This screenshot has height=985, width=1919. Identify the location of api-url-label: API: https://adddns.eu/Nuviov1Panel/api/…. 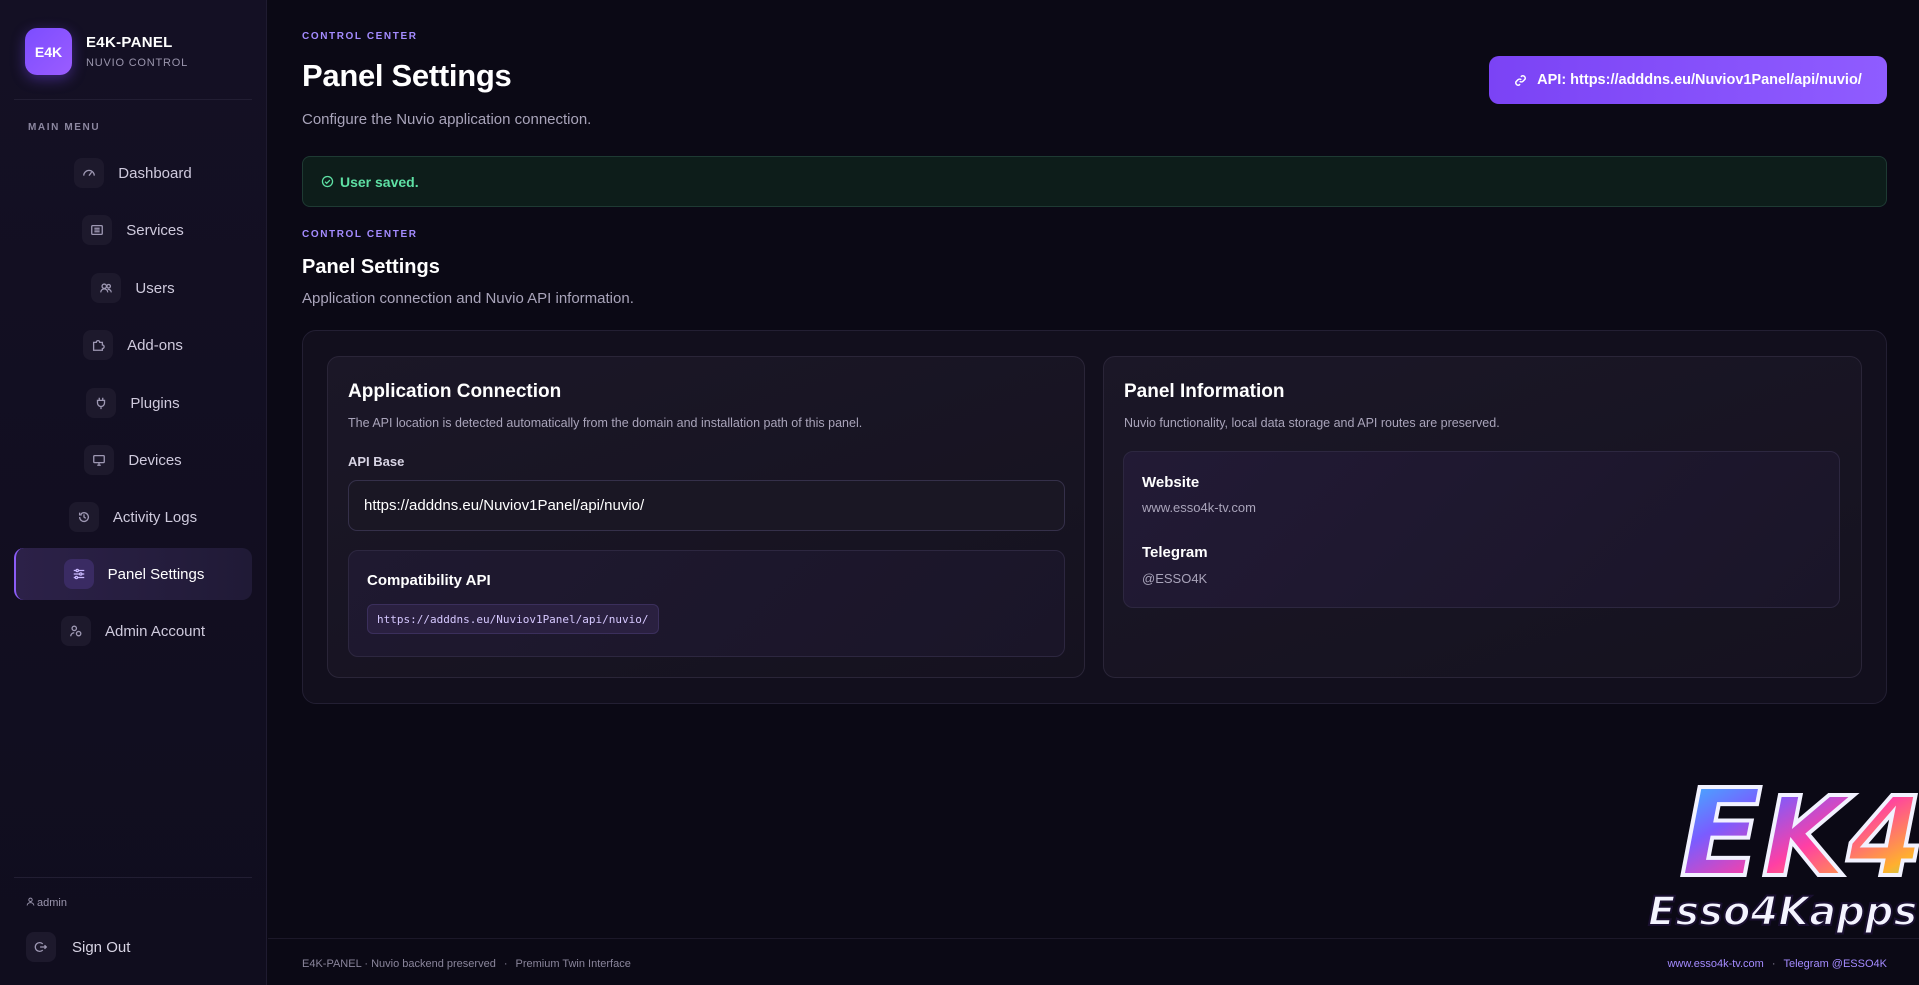
(1699, 80).